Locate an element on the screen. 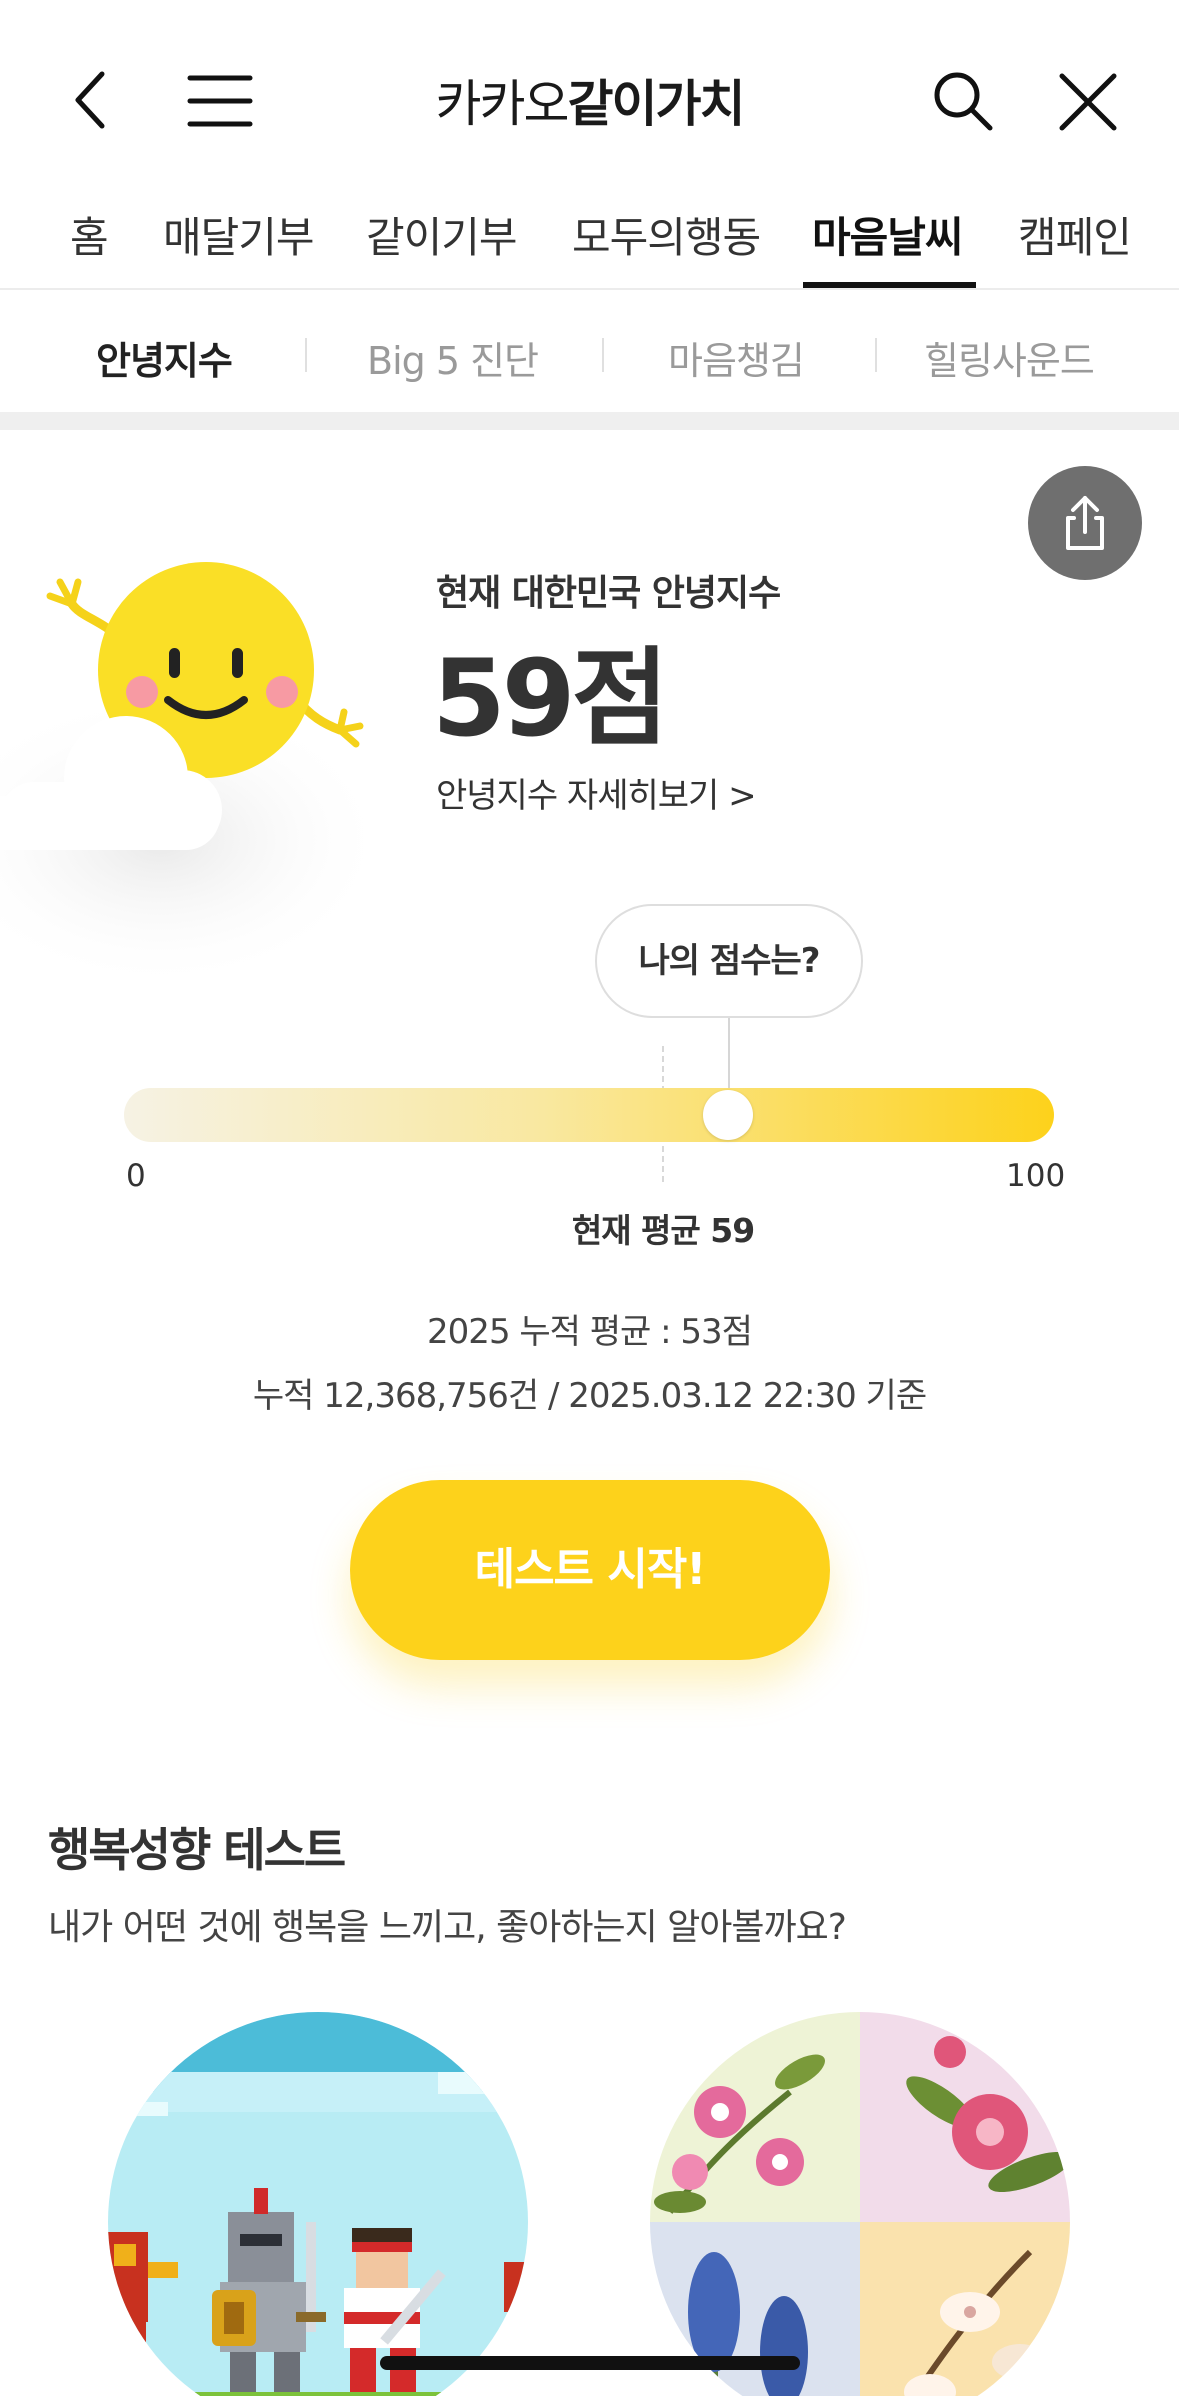 The image size is (1179, 2396). bubble-connector is located at coordinates (729, 1054).